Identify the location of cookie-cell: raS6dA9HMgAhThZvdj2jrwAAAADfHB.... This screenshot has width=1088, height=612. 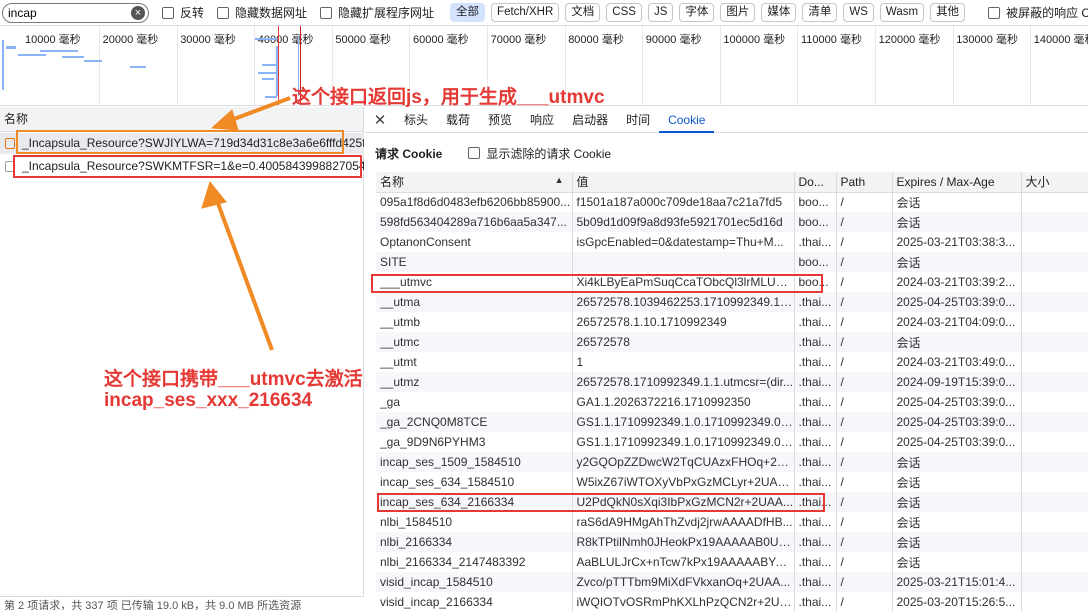
(683, 522).